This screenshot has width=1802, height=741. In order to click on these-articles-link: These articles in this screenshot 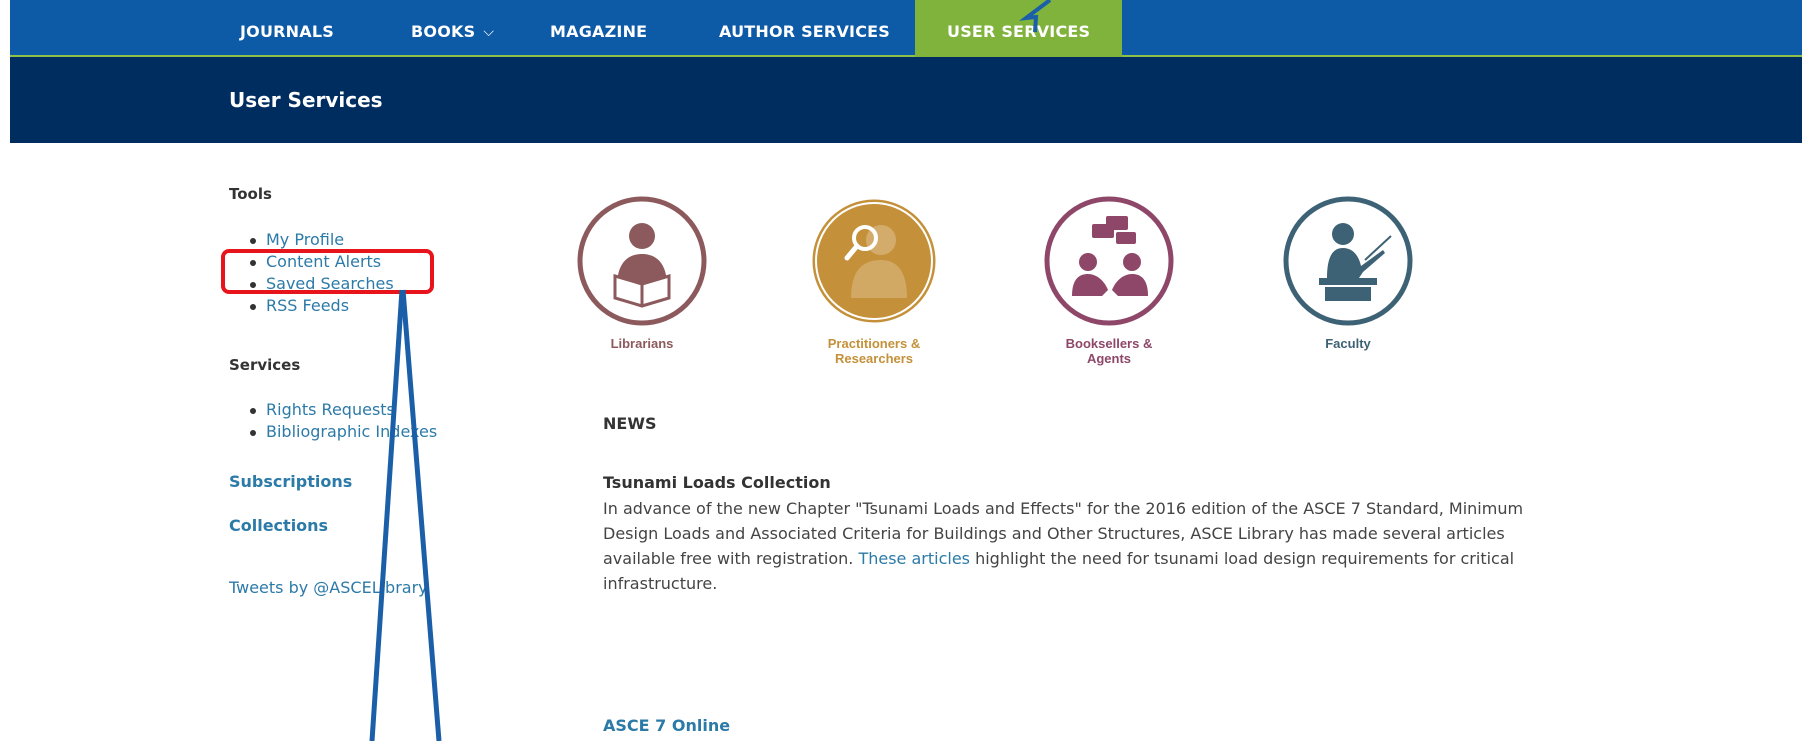, I will do `click(914, 558)`.